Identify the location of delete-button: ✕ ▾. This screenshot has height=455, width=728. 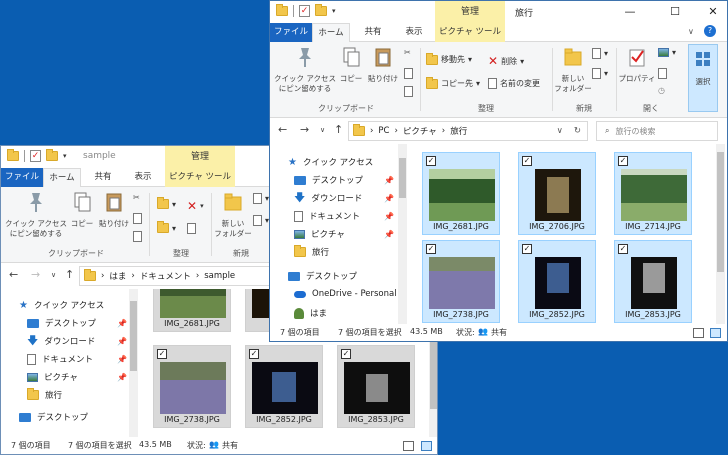
(195, 206).